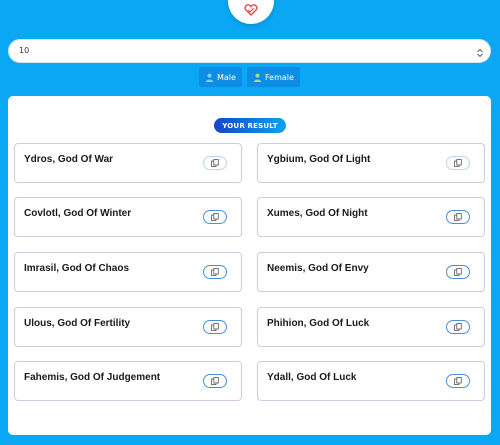 The height and width of the screenshot is (445, 500). I want to click on result-card: Ulous, God Of Fertility, so click(128, 327).